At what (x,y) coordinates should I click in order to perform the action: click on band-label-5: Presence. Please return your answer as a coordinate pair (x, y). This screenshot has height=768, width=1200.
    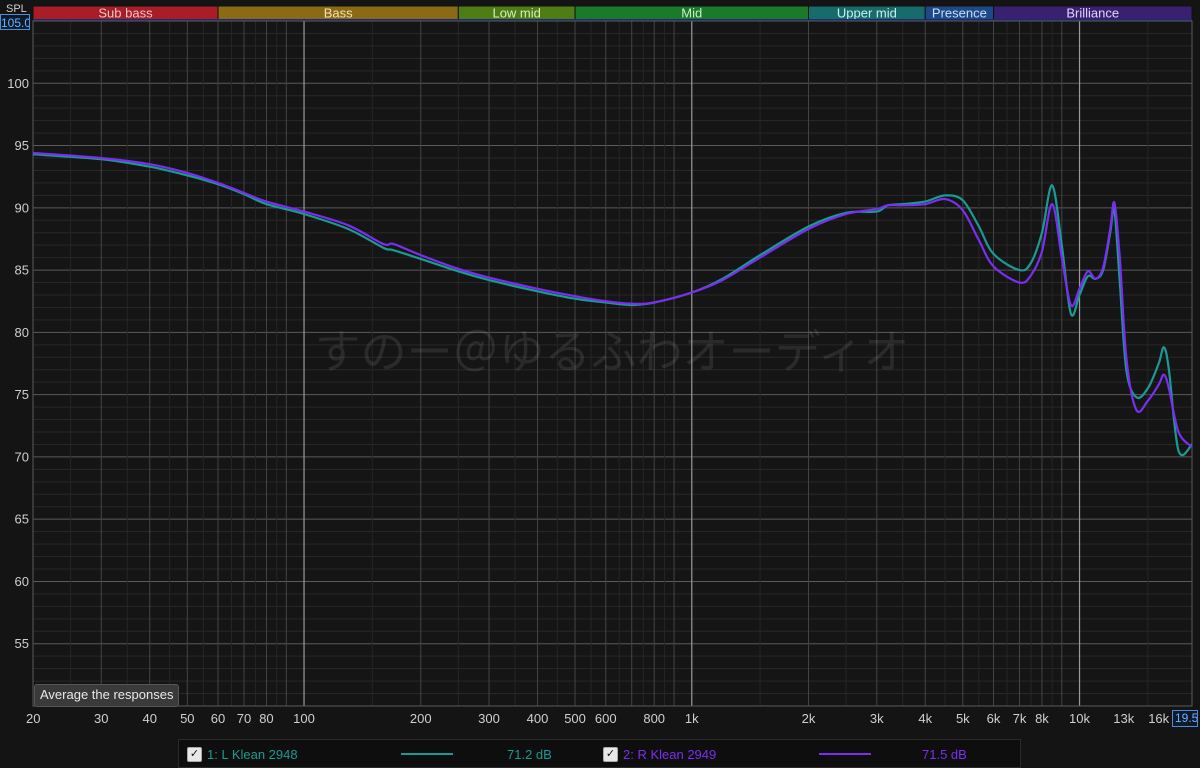
    Looking at the image, I should click on (959, 13).